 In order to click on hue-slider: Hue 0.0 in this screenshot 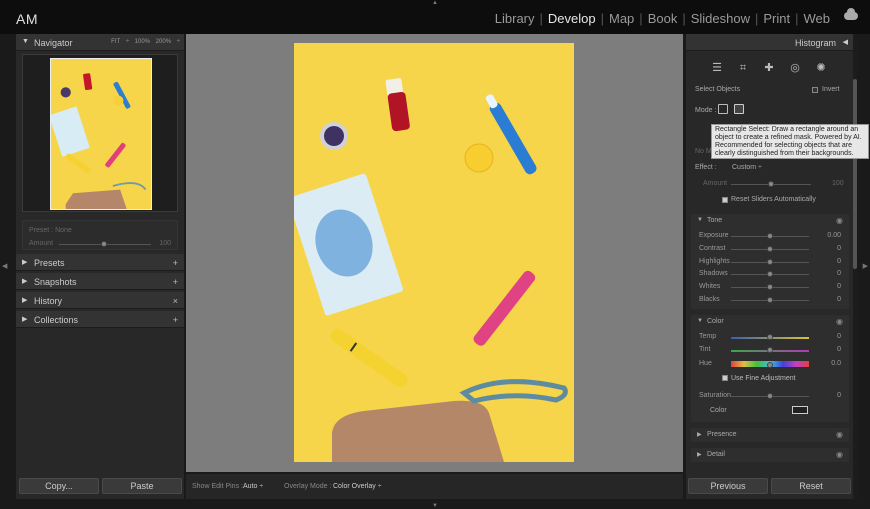, I will do `click(770, 364)`.